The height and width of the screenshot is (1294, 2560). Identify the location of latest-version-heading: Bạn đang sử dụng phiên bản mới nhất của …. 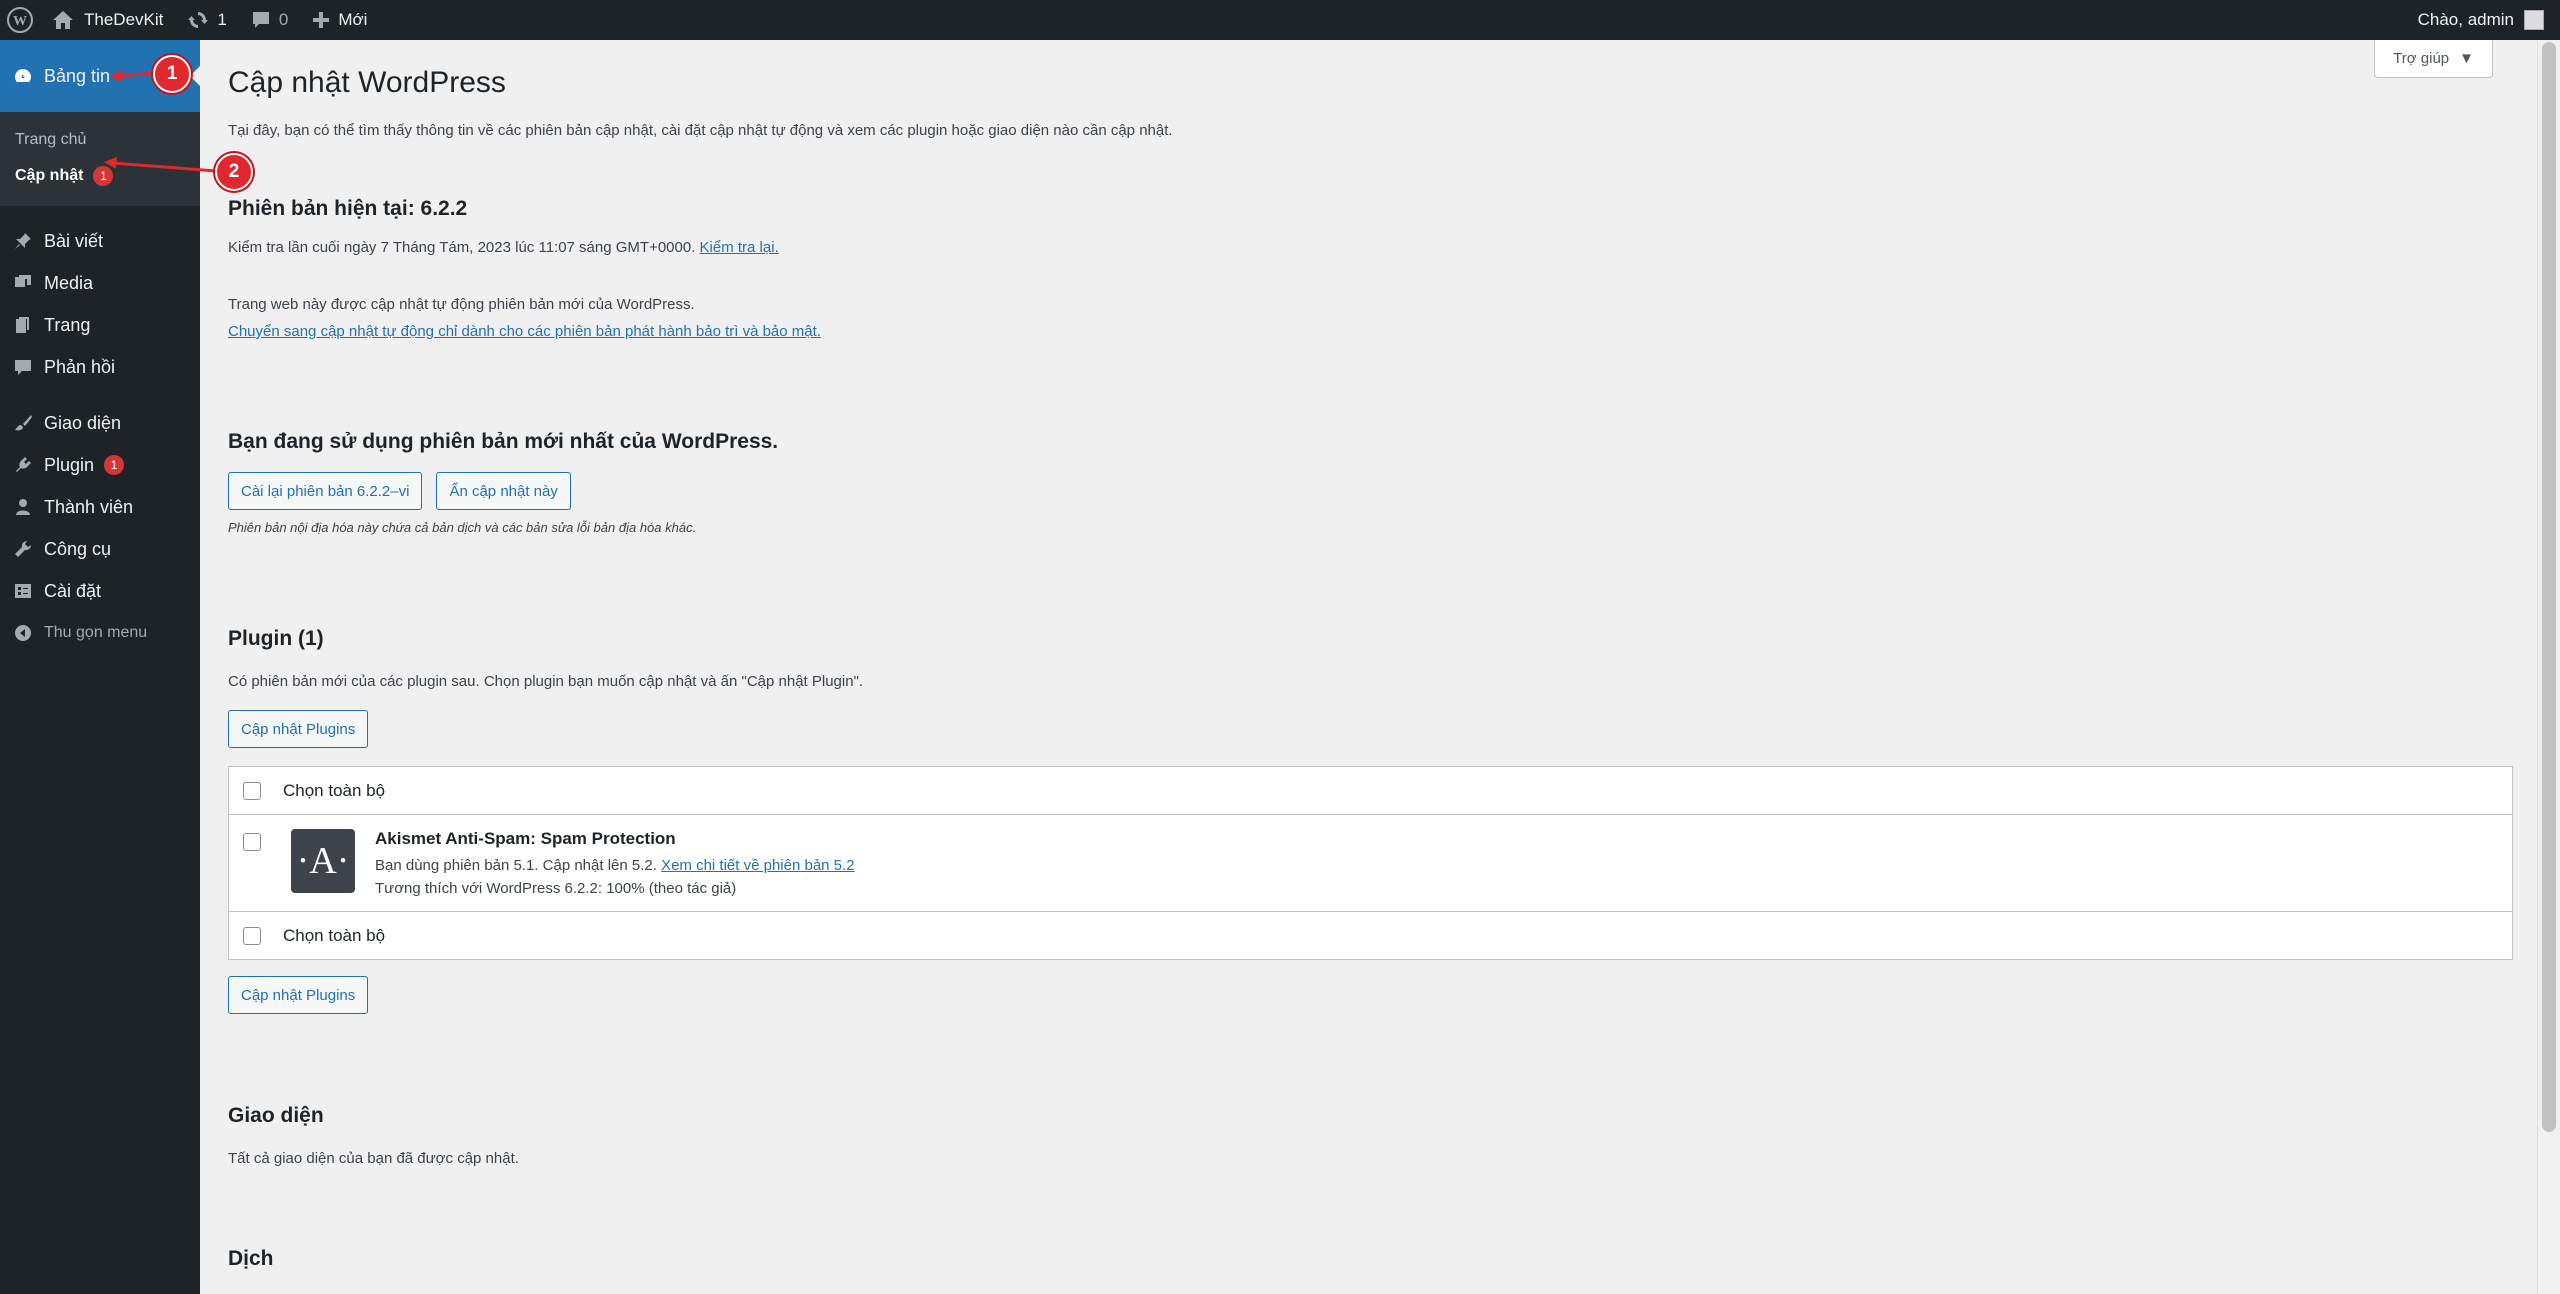
(503, 441).